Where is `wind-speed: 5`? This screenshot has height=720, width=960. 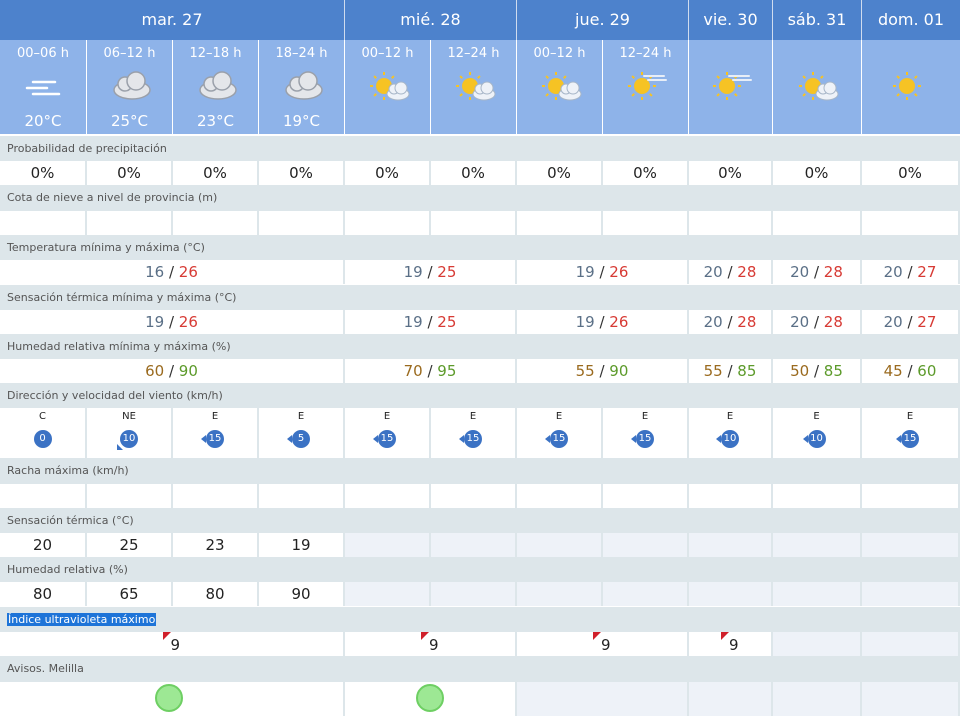
wind-speed: 5 is located at coordinates (301, 438).